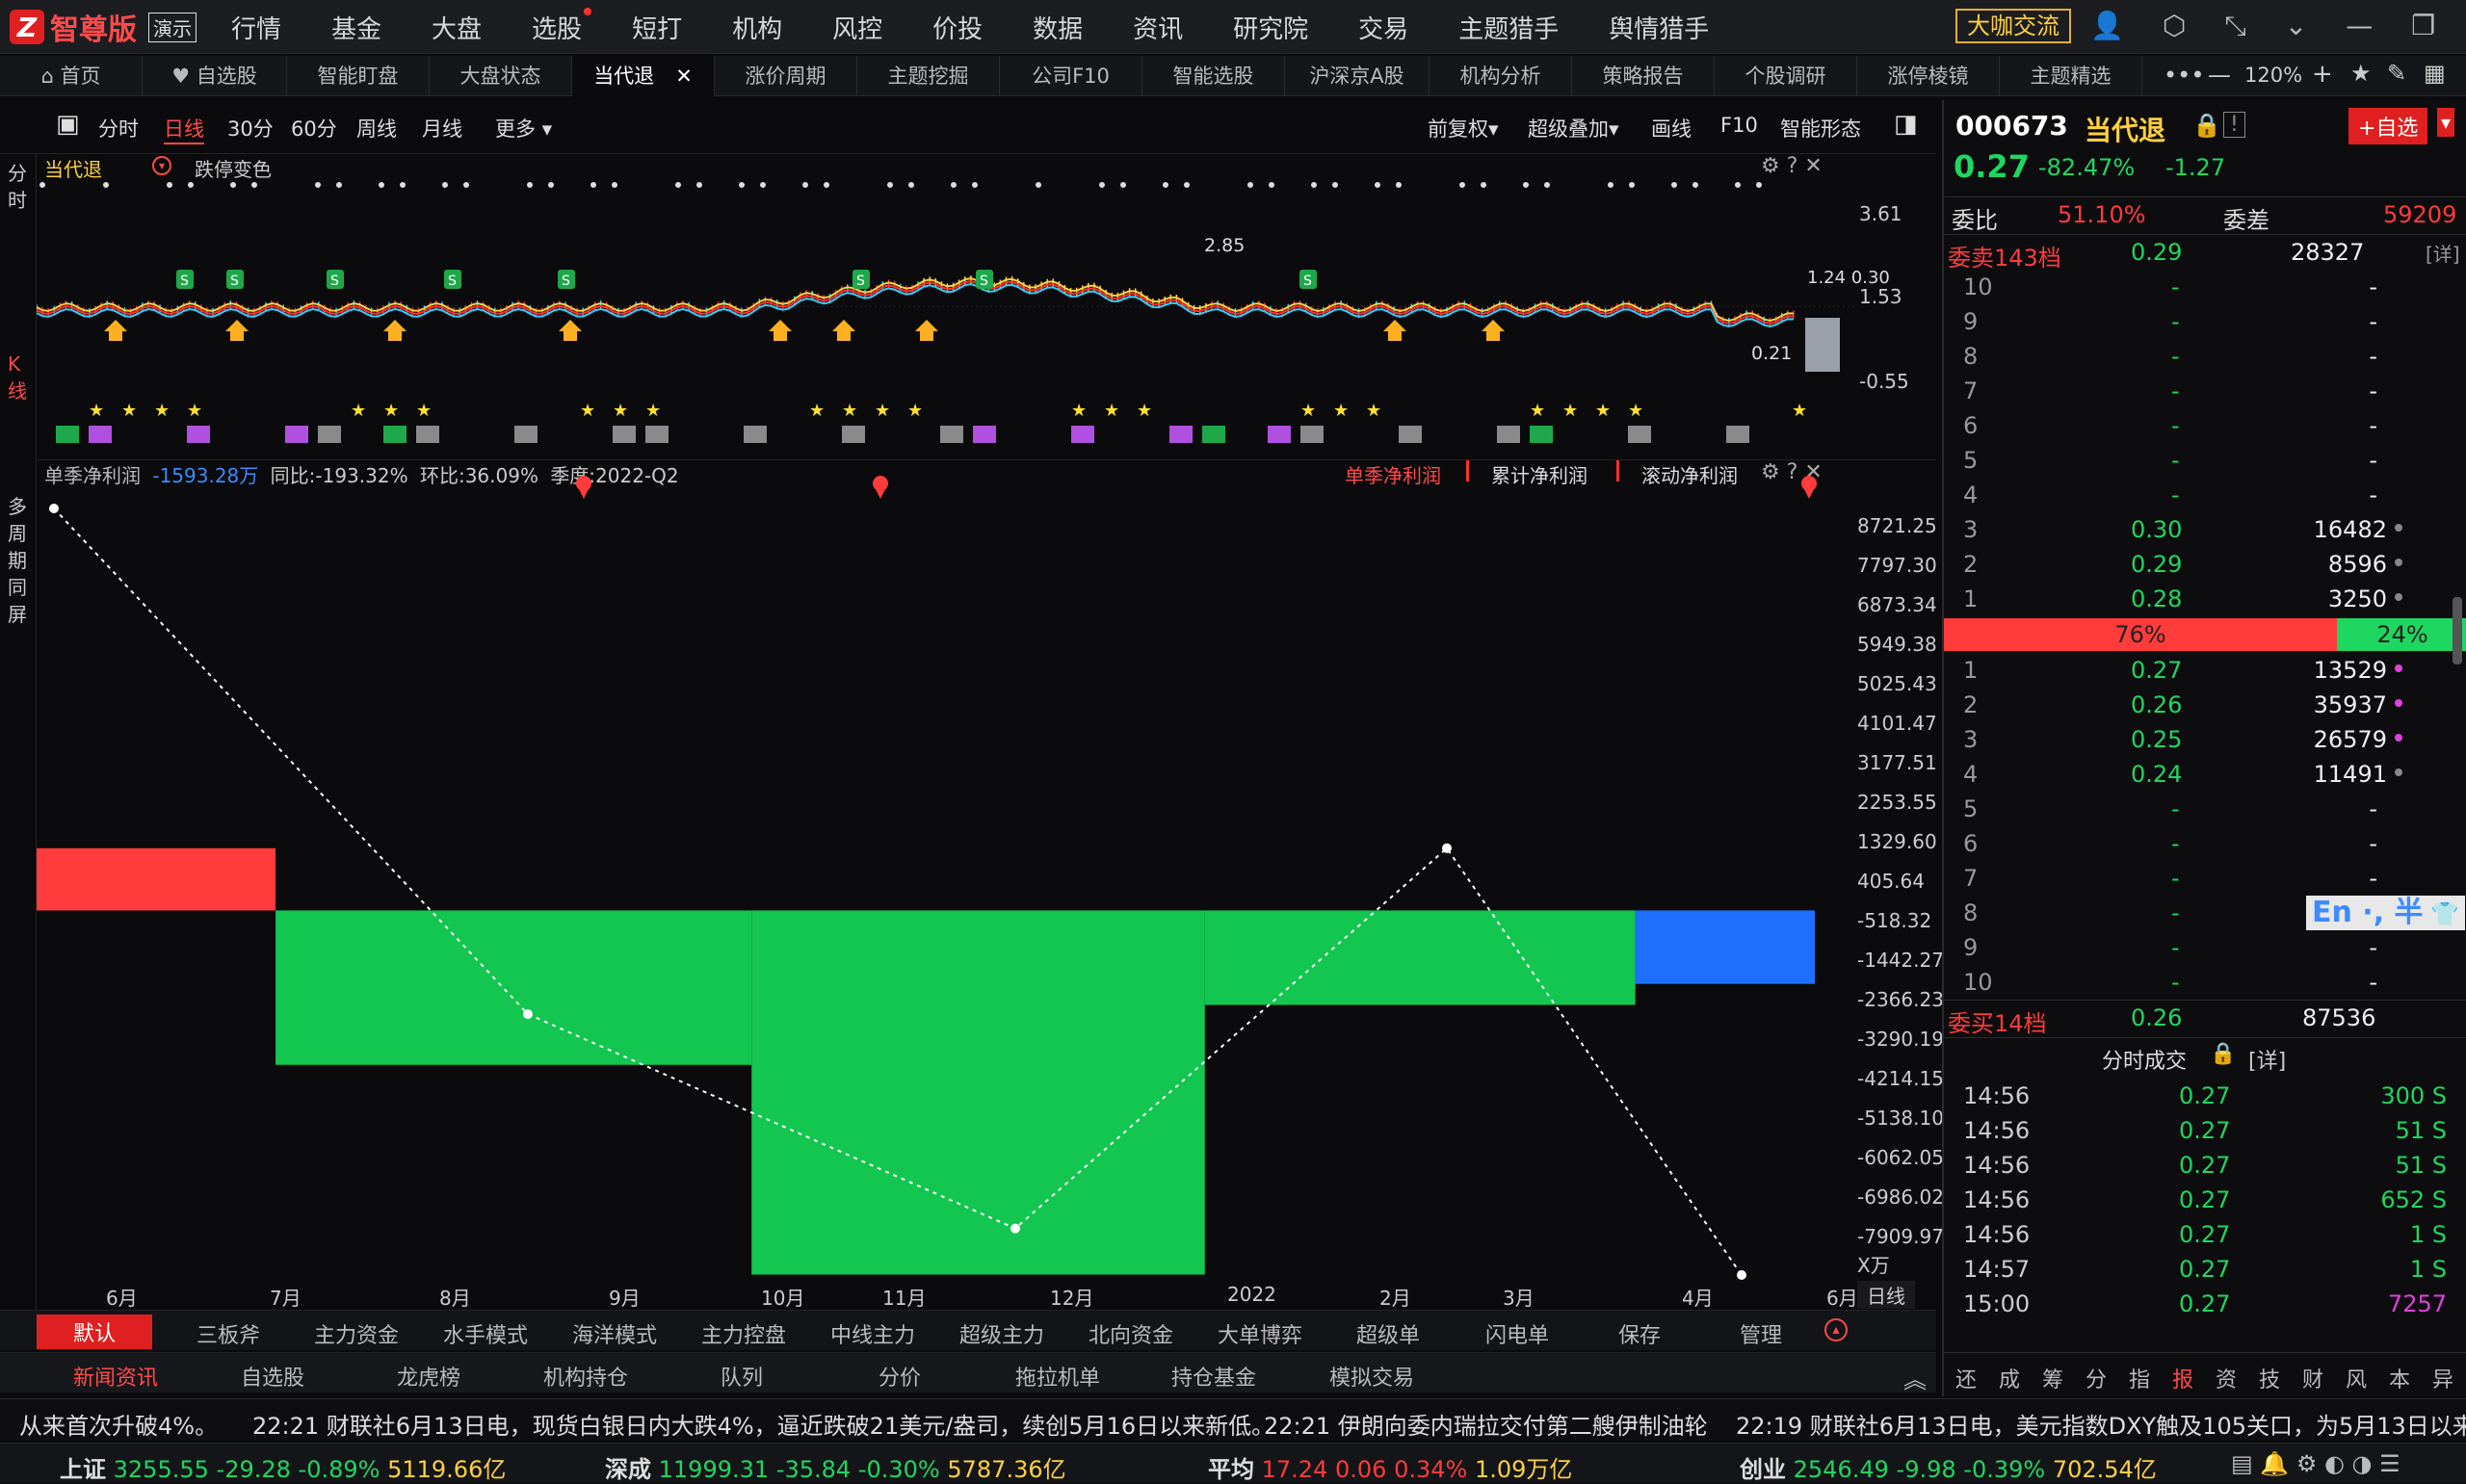 Image resolution: width=2466 pixels, height=1484 pixels. I want to click on index-shenzhen: 深成 11999.31 -35.84 -0.30% 5787.36亿, so click(835, 1467).